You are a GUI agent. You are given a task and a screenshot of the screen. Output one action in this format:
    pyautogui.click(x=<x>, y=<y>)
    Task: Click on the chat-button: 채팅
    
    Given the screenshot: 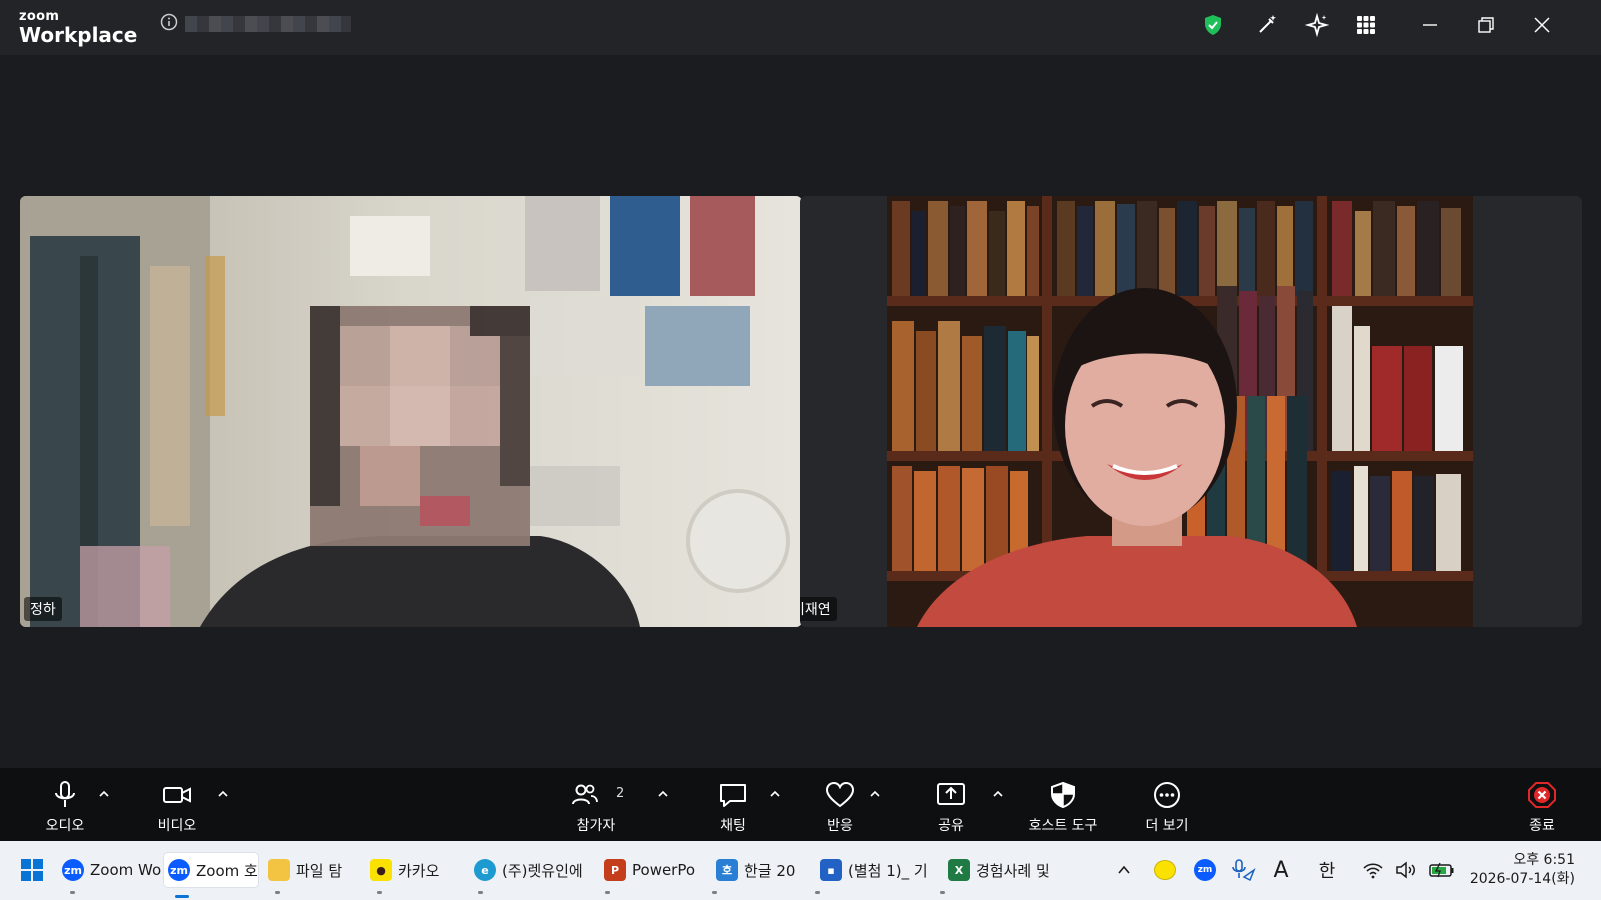 What is the action you would take?
    pyautogui.click(x=733, y=804)
    